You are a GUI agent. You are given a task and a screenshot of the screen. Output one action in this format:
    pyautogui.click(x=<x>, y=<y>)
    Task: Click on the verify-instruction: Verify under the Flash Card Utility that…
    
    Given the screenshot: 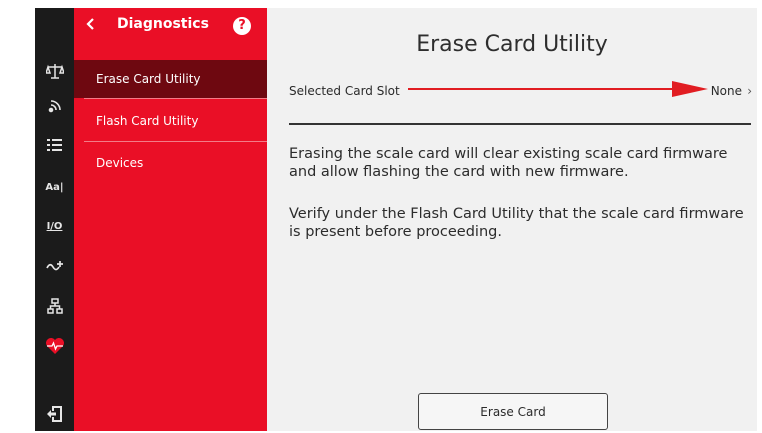 What is the action you would take?
    pyautogui.click(x=516, y=223)
    